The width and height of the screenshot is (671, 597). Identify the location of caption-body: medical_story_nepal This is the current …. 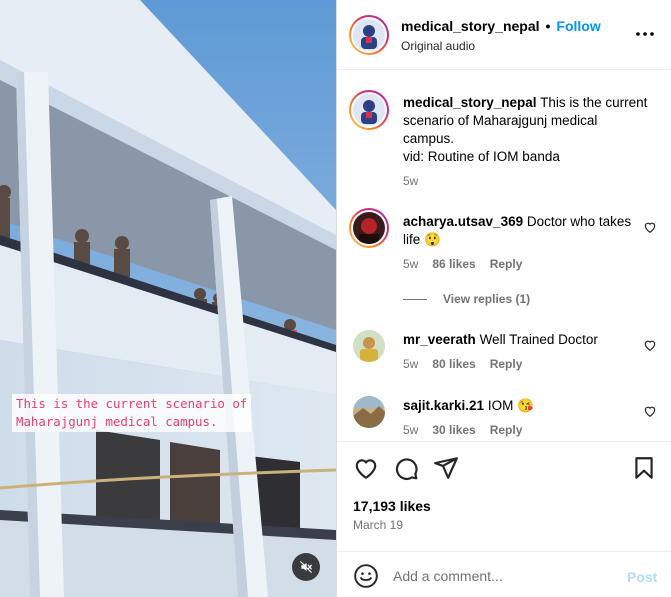
(527, 130).